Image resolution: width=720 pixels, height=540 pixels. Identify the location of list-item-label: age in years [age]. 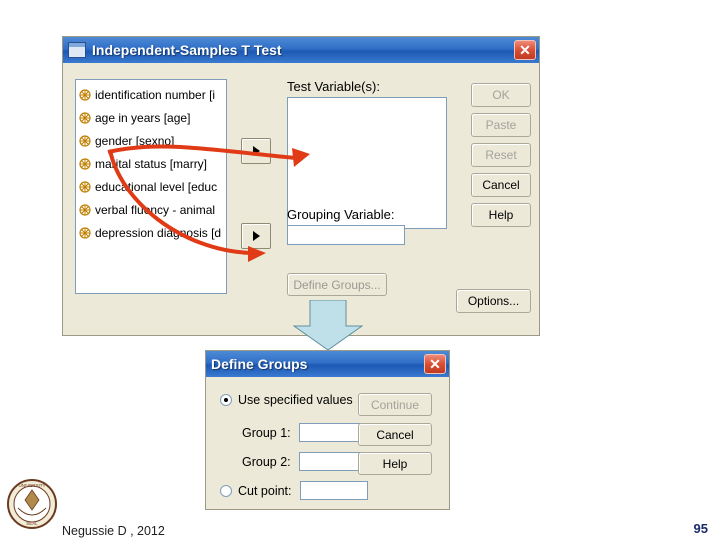
(143, 117).